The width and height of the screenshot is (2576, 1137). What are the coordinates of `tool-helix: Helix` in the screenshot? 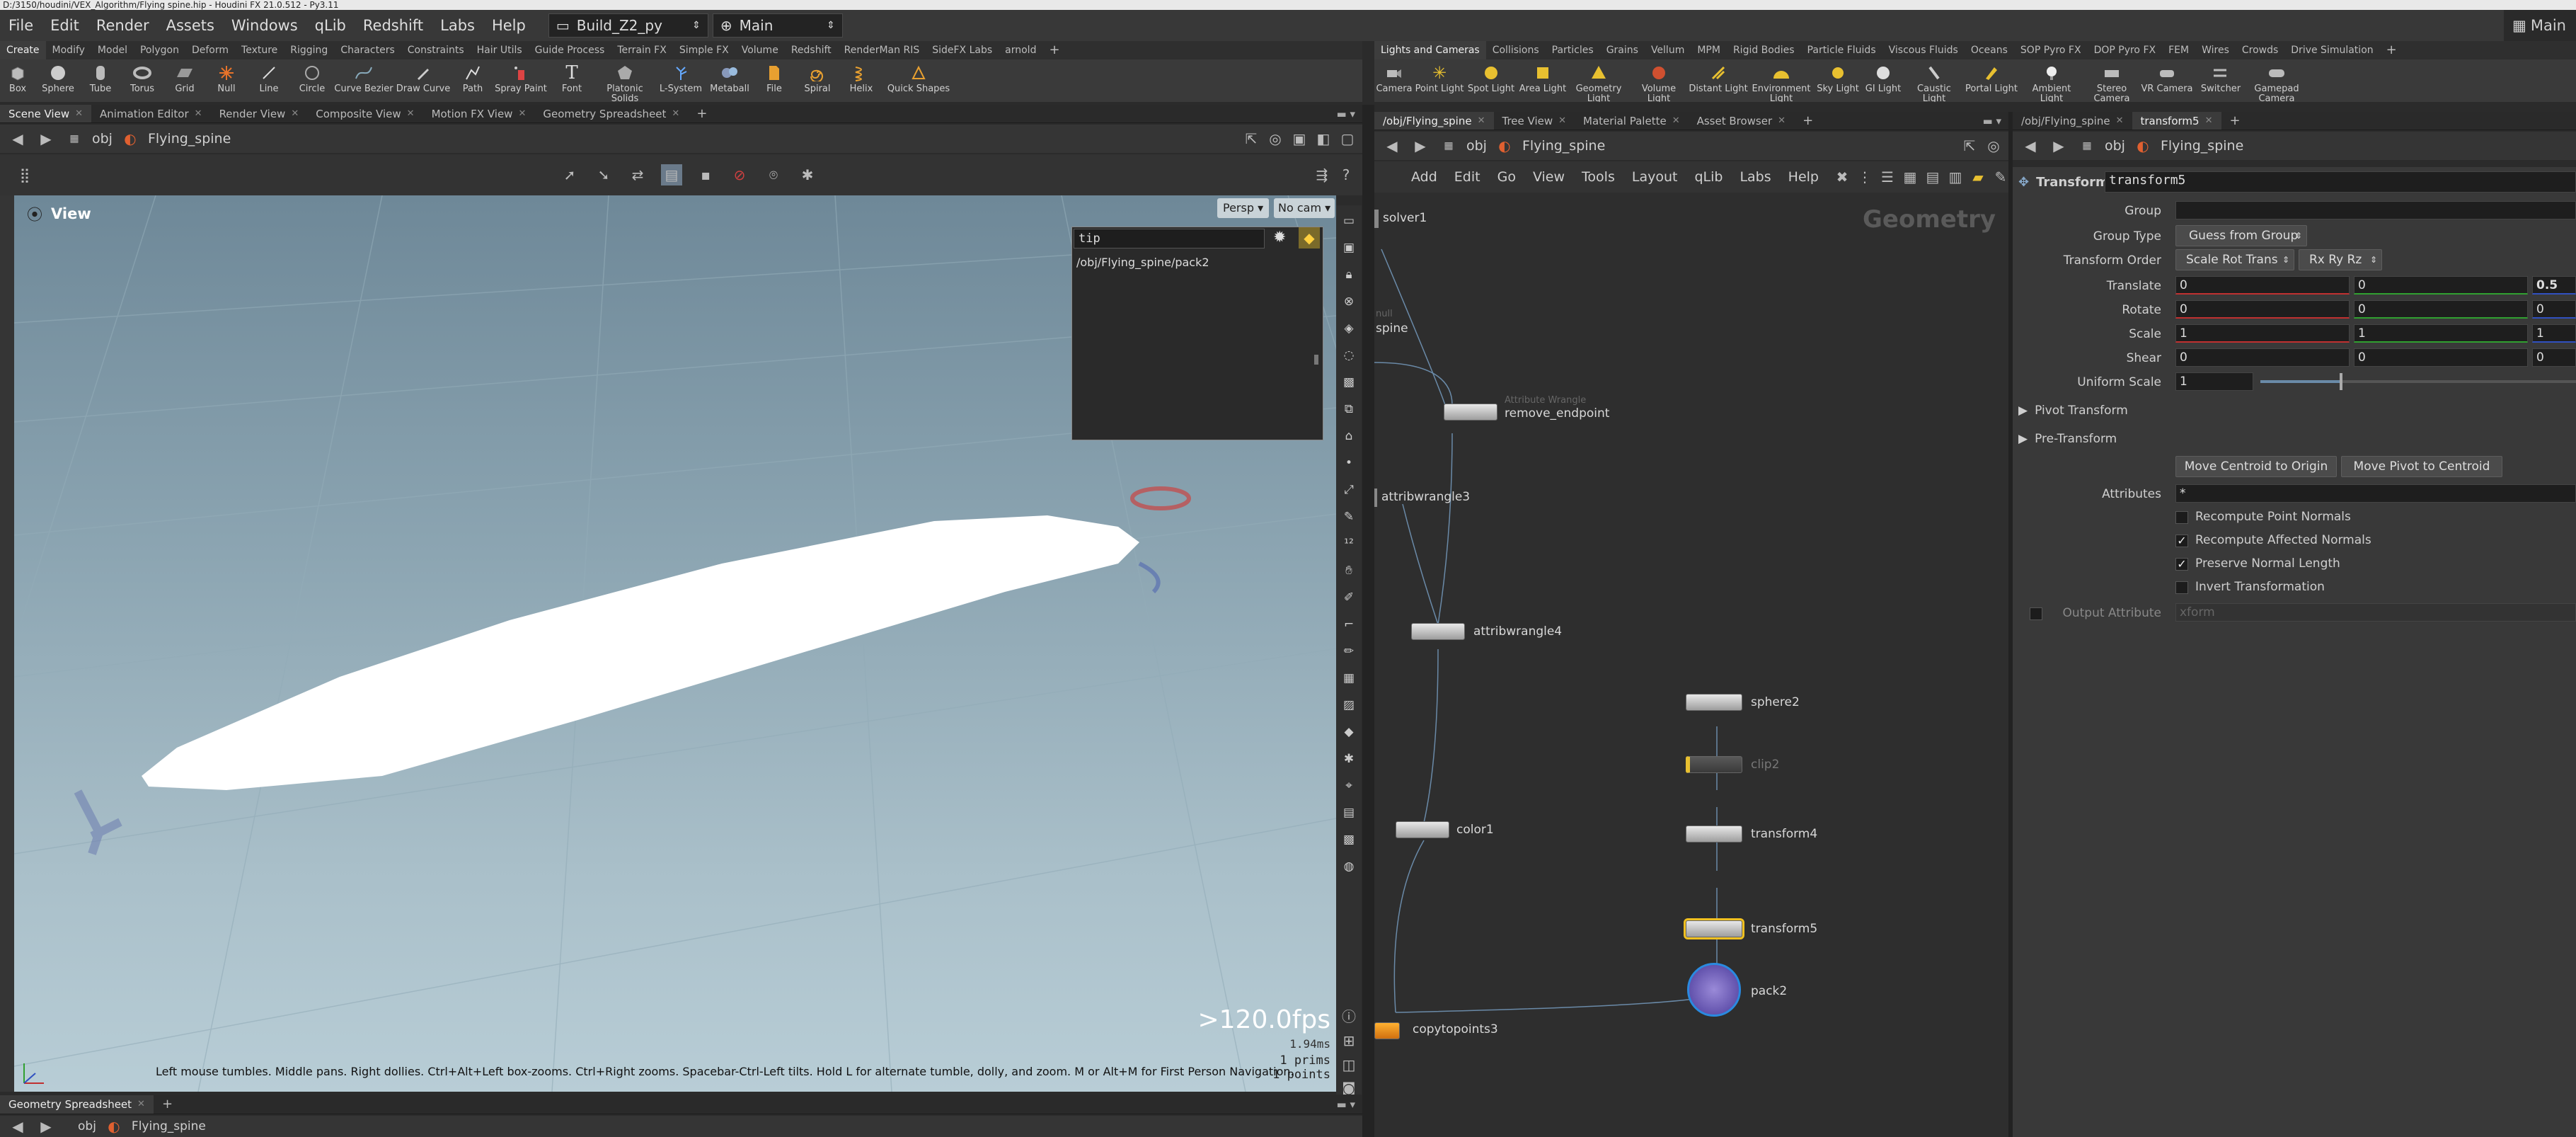 It's located at (861, 76).